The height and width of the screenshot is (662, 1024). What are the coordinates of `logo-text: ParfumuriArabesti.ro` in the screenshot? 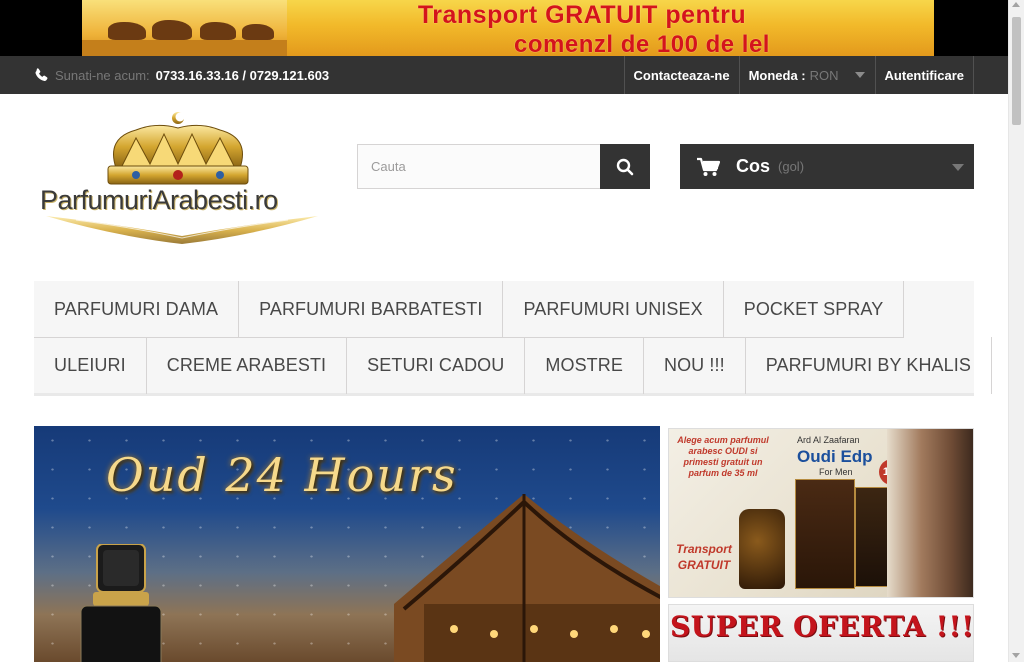 It's located at (159, 200).